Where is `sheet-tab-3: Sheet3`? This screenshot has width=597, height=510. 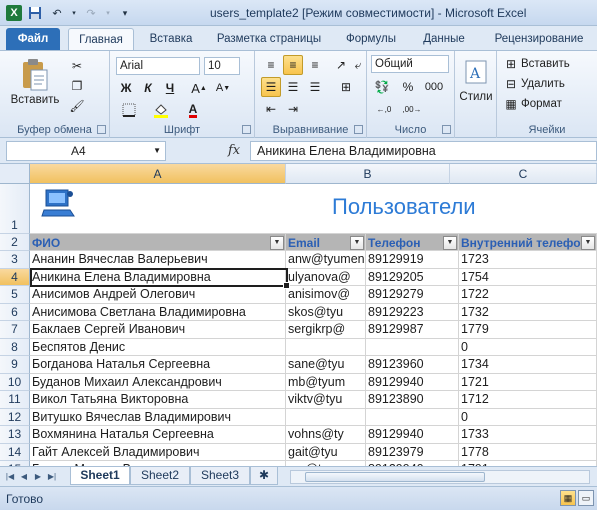
sheet-tab-3: Sheet3 is located at coordinates (220, 476).